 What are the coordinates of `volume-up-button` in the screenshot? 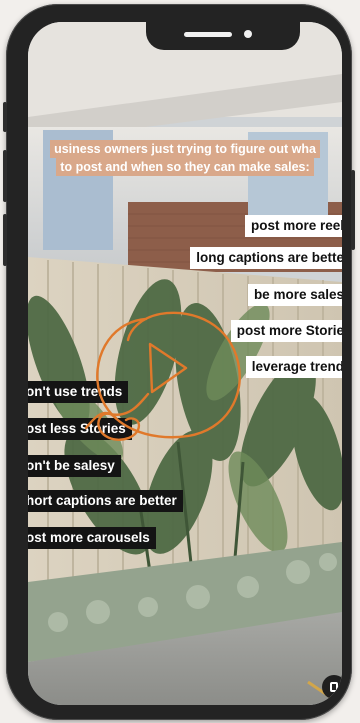 It's located at (5, 176).